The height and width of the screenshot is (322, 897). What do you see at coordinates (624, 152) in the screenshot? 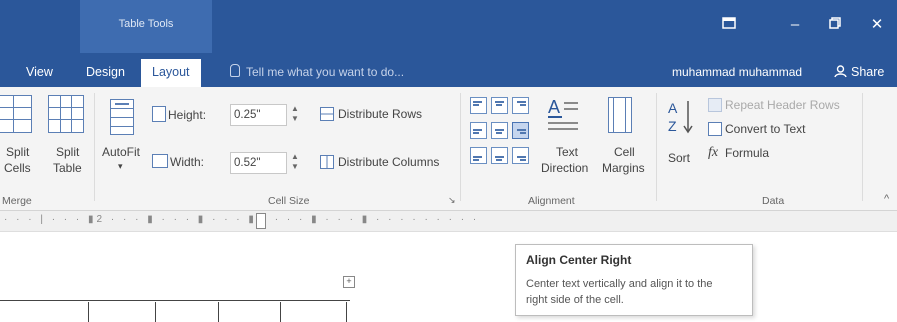
I see `cell-margins-label-1: Cell` at bounding box center [624, 152].